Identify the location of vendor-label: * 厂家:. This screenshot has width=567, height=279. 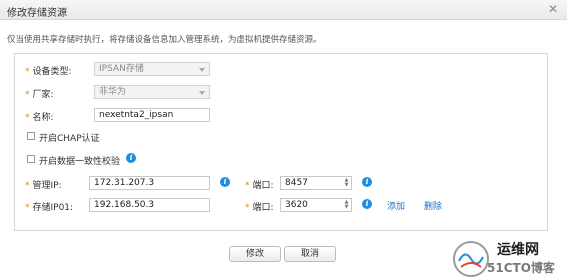
(39, 93).